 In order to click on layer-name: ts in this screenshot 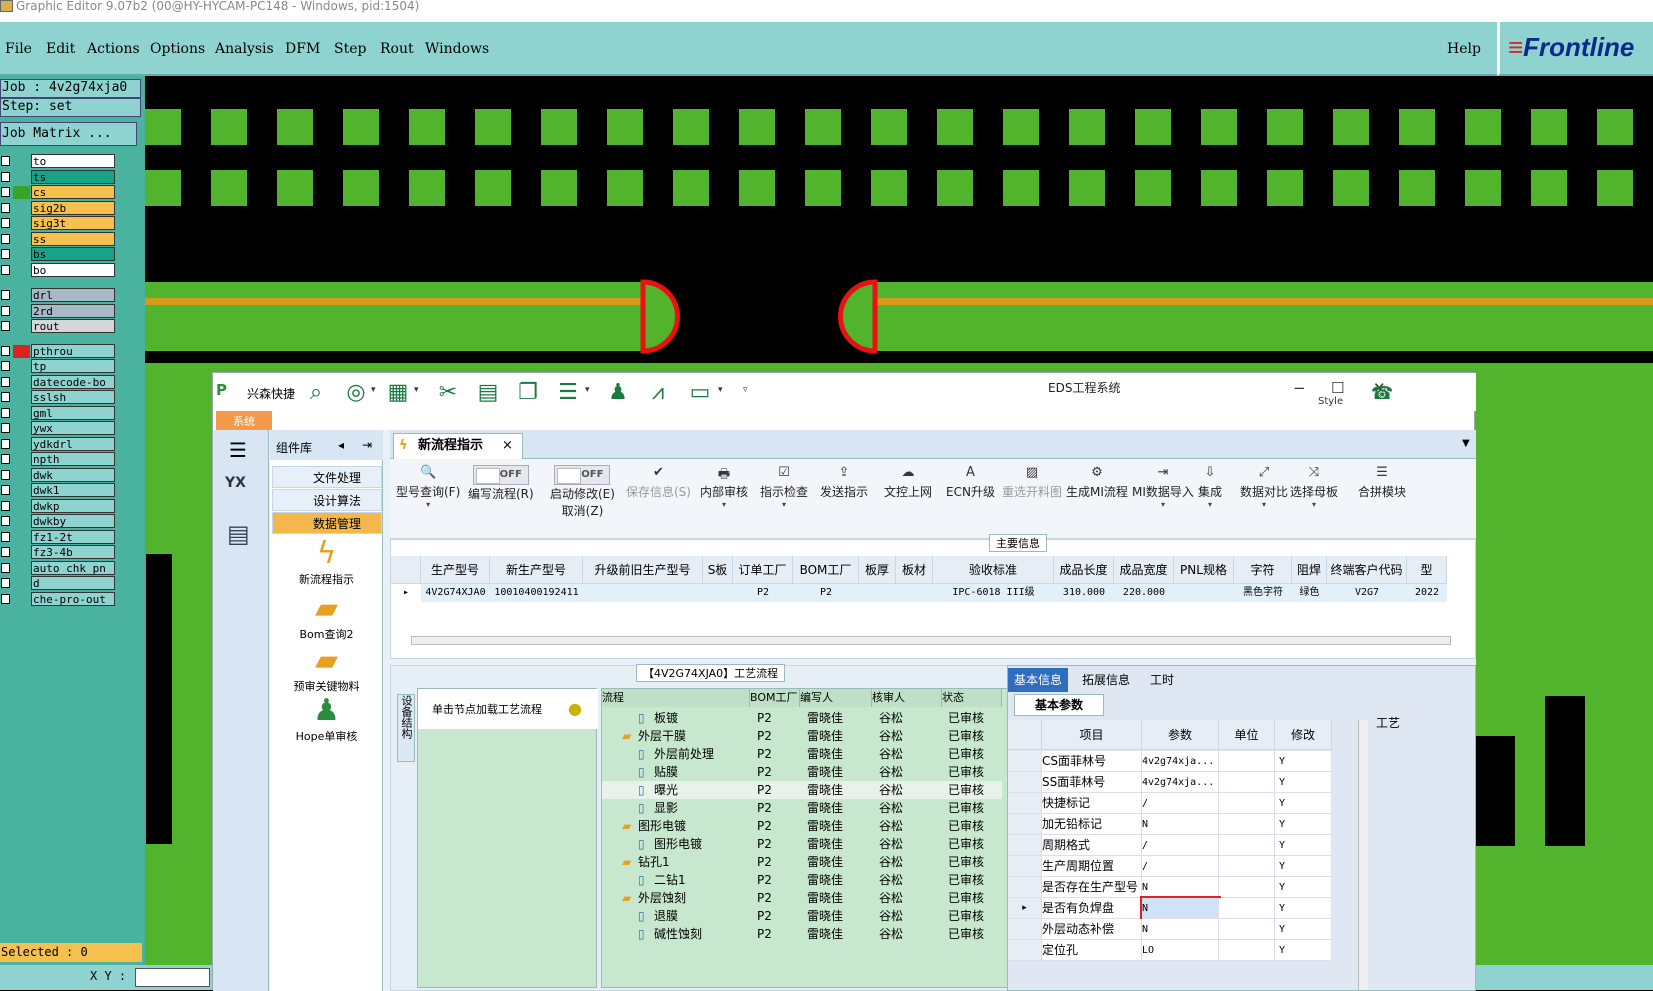, I will do `click(73, 176)`.